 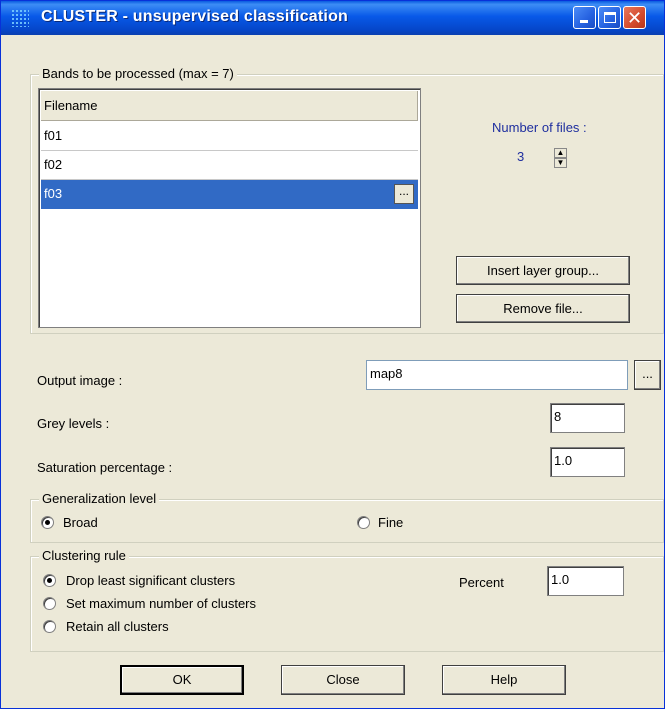 What do you see at coordinates (229, 136) in the screenshot?
I see `table-row-f01: f01` at bounding box center [229, 136].